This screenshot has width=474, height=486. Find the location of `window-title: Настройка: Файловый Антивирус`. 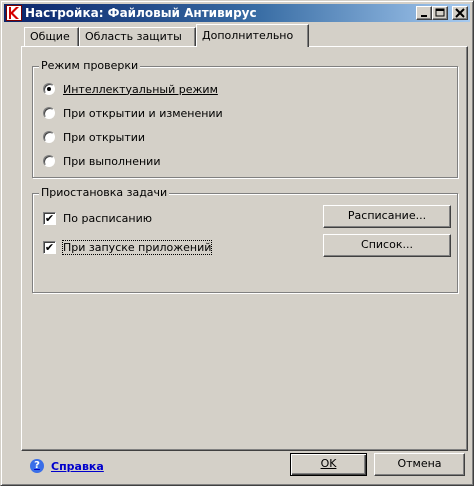

window-title: Настройка: Файловый Антивирус is located at coordinates (141, 13).